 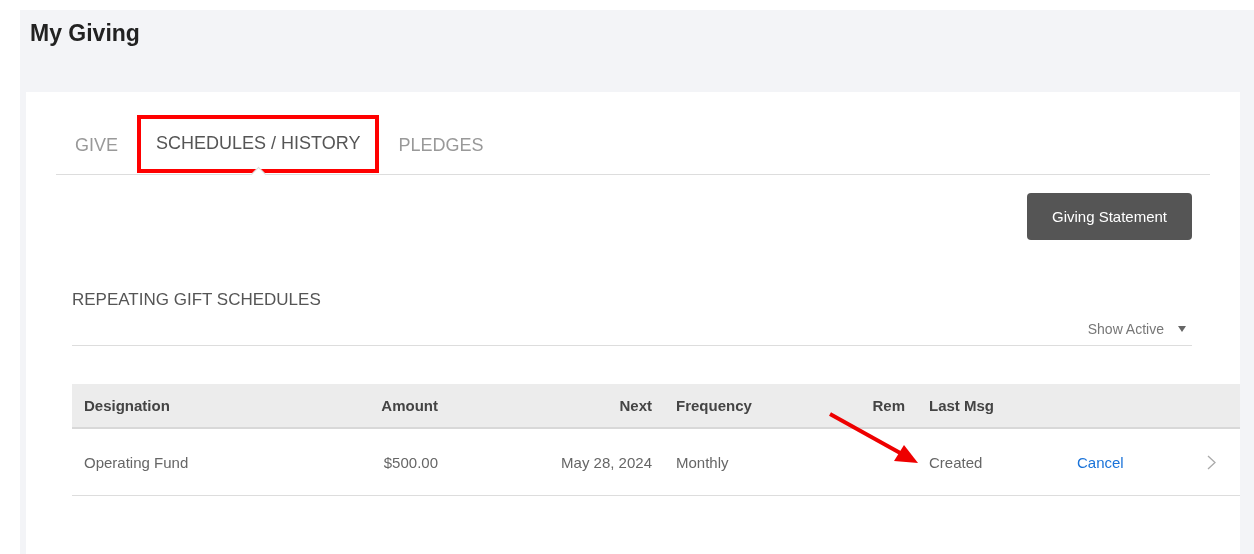 I want to click on cancel-link: Cancel, so click(x=1100, y=462).